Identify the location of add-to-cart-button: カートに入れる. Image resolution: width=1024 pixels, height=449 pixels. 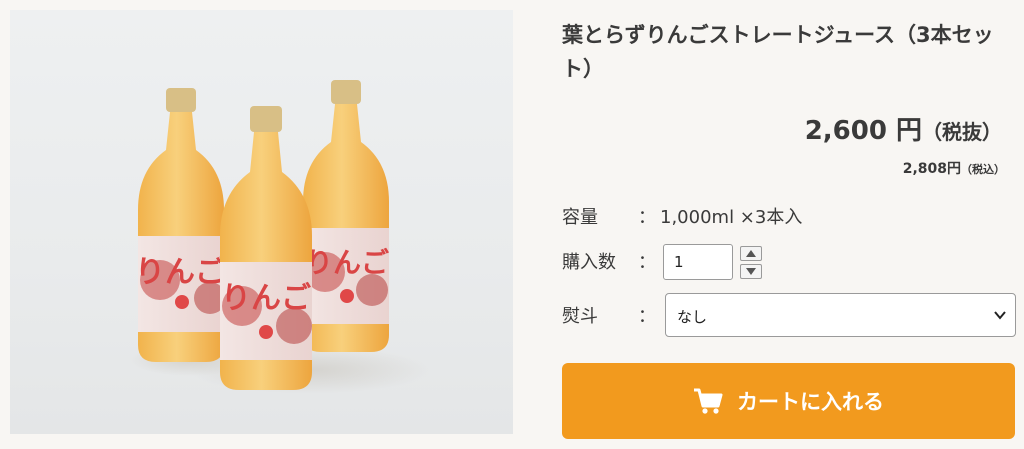
(788, 401).